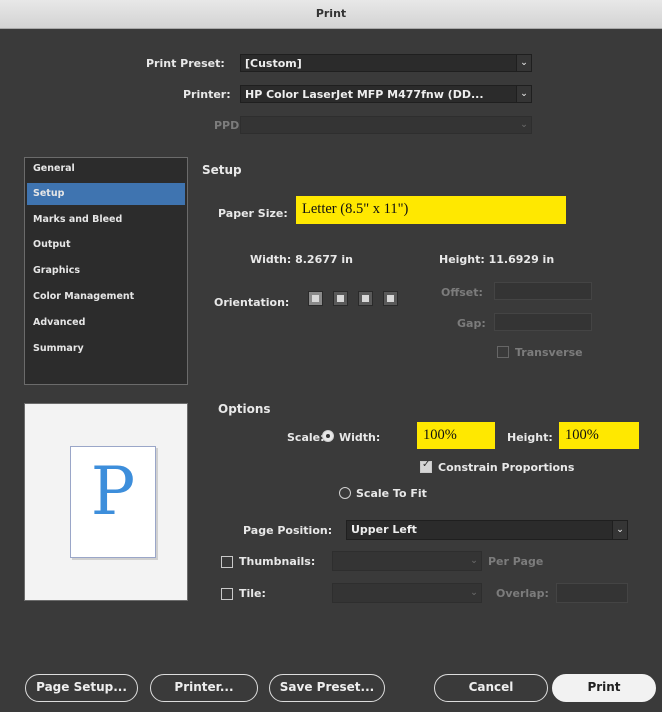 This screenshot has width=662, height=712. What do you see at coordinates (106, 194) in the screenshot?
I see `sidebar-item-setup: Setup` at bounding box center [106, 194].